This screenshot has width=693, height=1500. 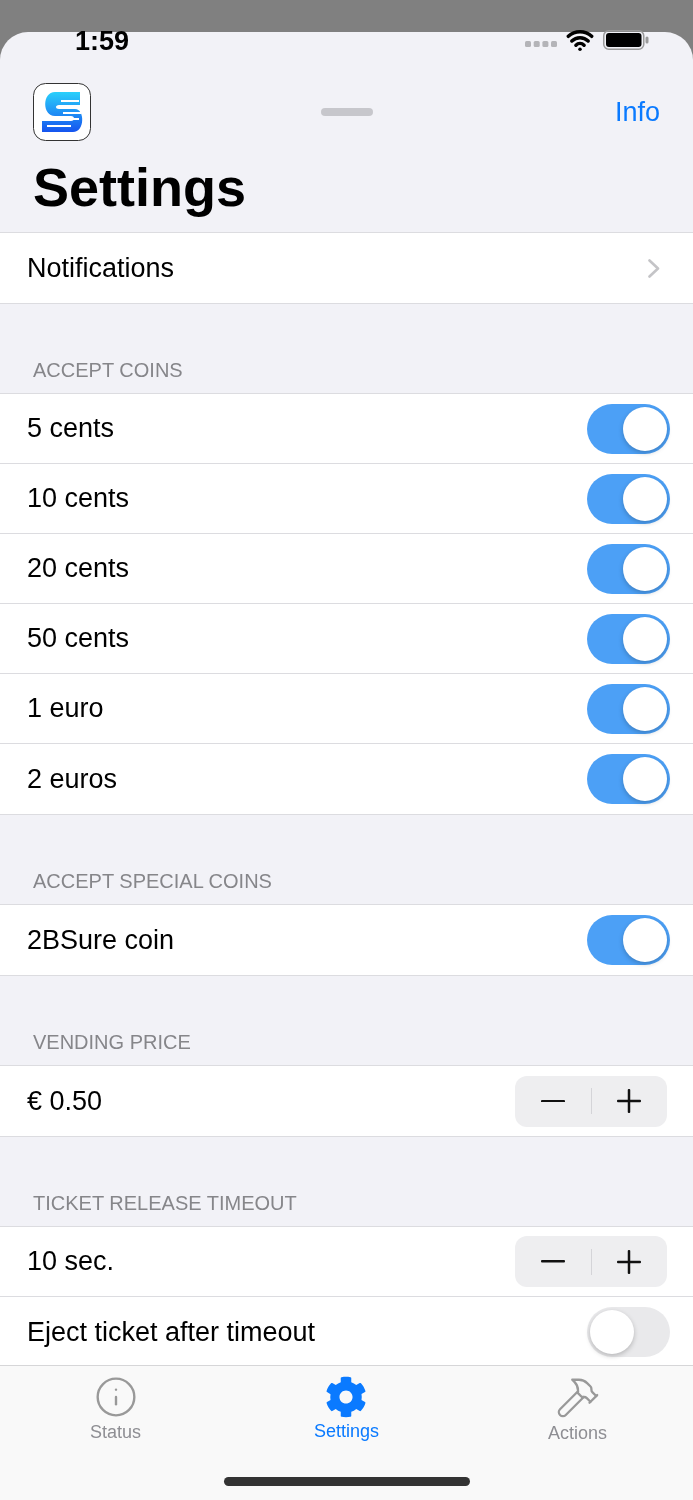 What do you see at coordinates (112, 1042) in the screenshot?
I see `section-header: VENDING PRICE` at bounding box center [112, 1042].